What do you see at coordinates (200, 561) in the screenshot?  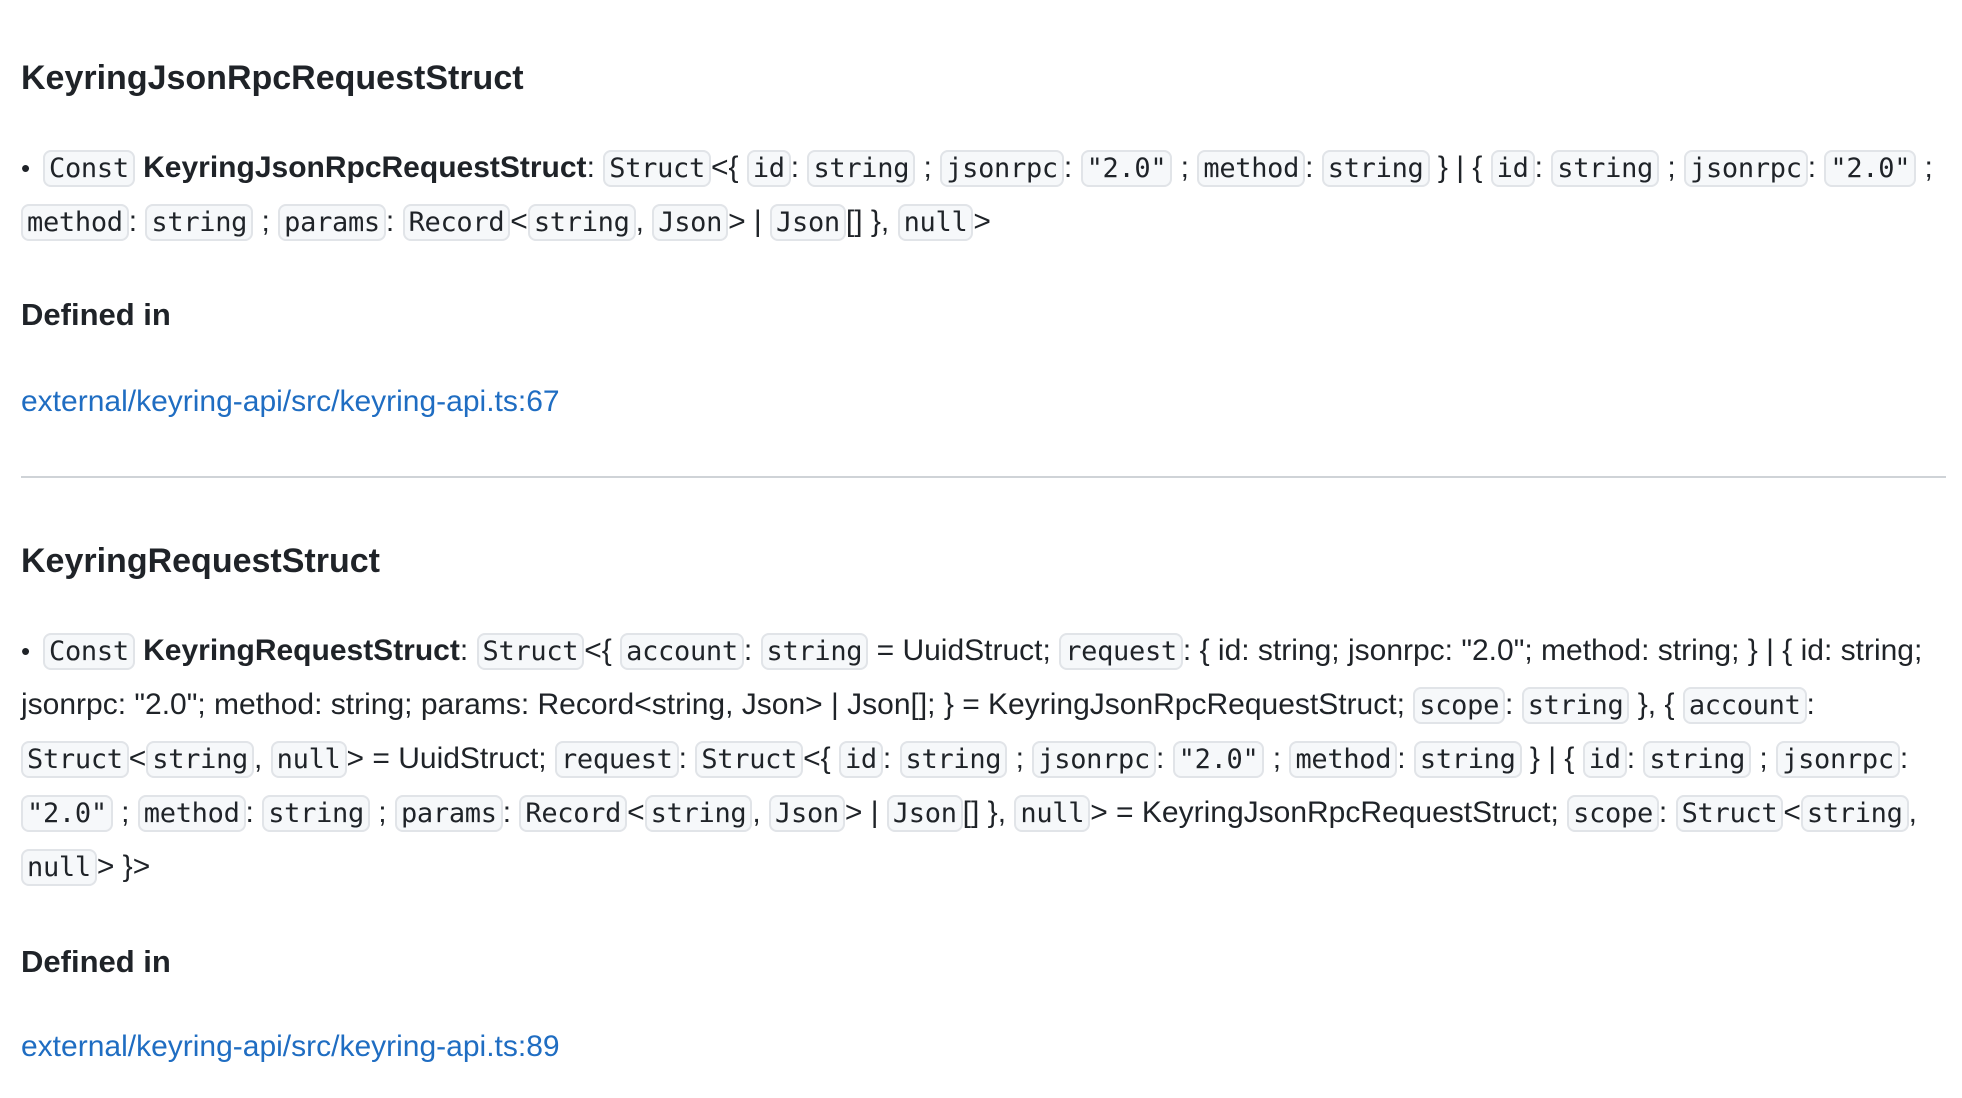 I see `section-title-keyring-request-struct: KeyringRequestStruct` at bounding box center [200, 561].